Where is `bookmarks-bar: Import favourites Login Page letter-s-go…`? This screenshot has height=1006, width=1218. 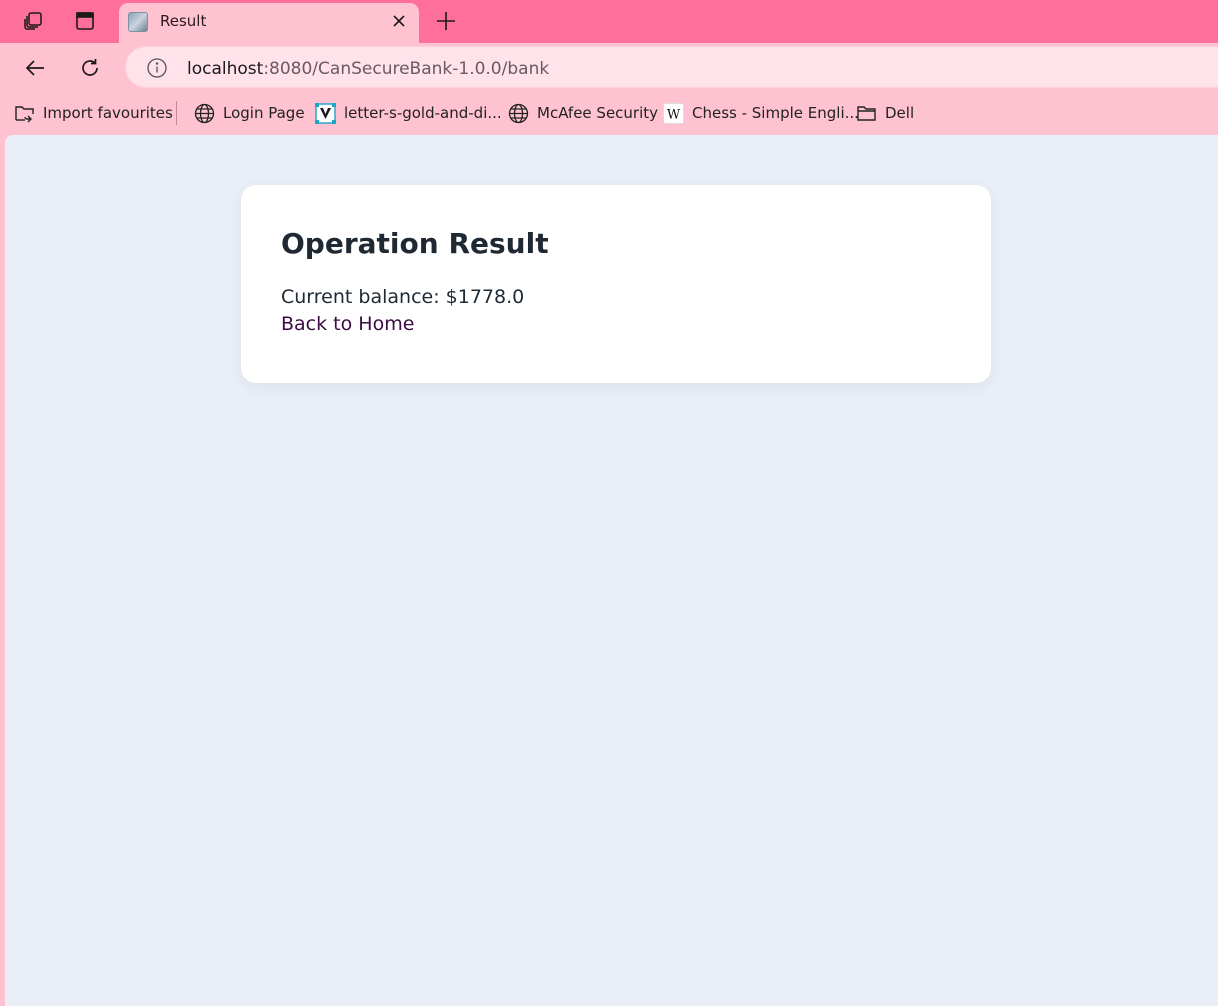
bookmarks-bar: Import favourites Login Page letter-s-go… is located at coordinates (609, 113).